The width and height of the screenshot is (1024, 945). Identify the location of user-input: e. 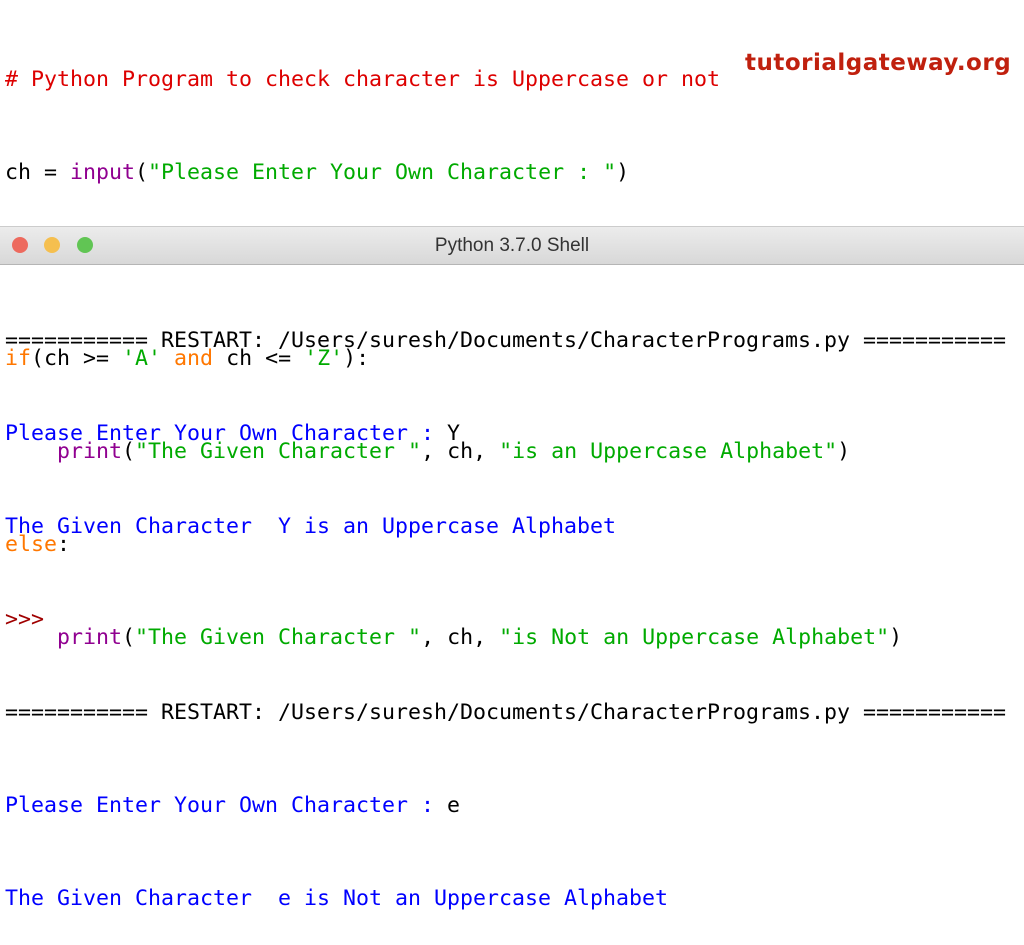
(454, 805).